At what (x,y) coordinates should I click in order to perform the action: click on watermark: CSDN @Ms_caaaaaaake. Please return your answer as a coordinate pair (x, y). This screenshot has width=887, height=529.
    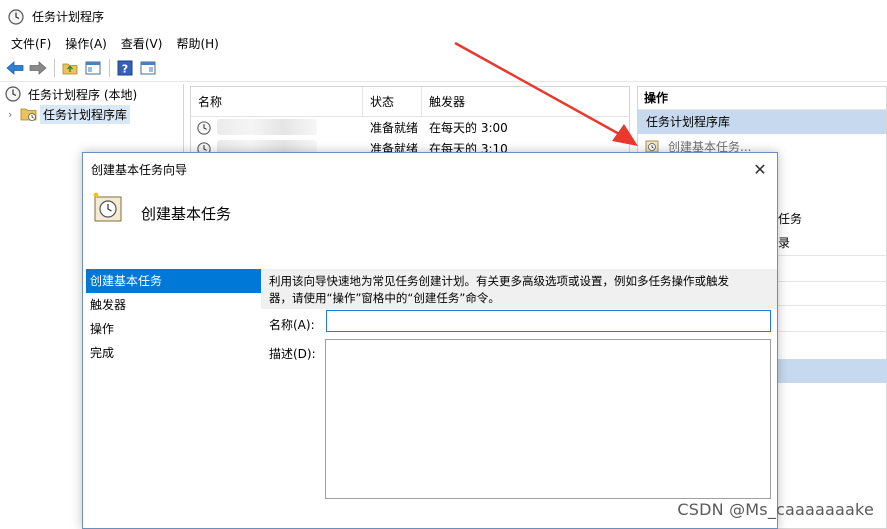
    Looking at the image, I should click on (775, 509).